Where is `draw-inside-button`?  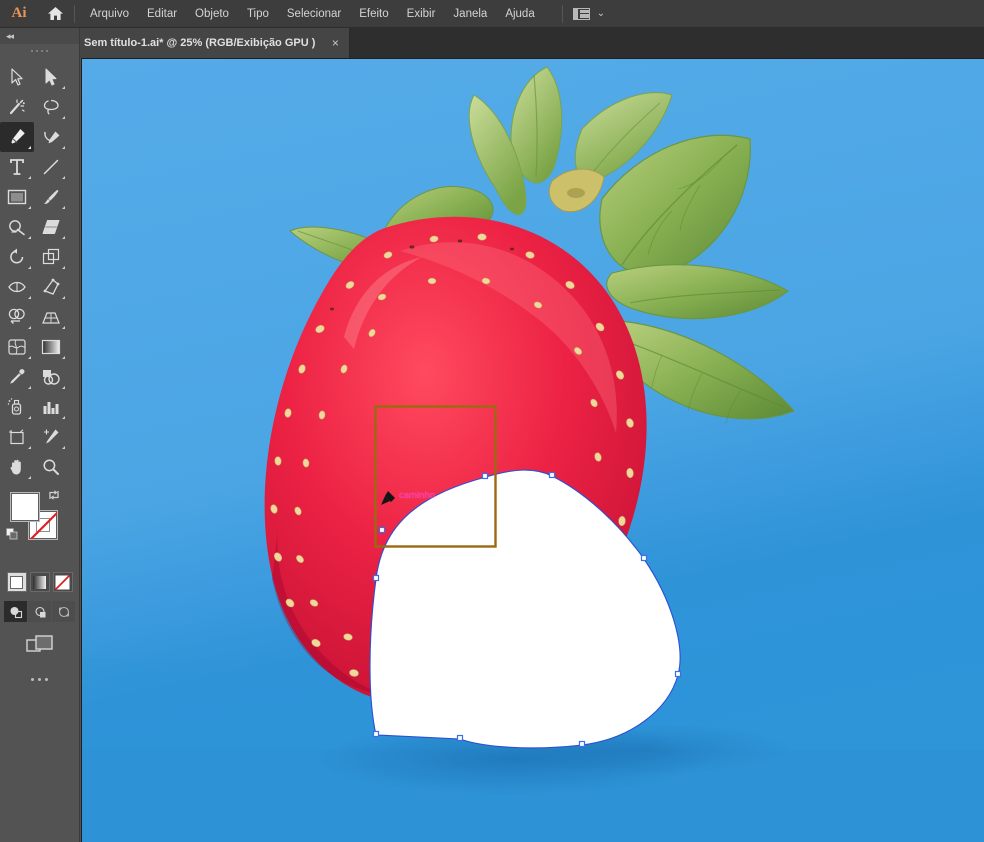
draw-inside-button is located at coordinates (63, 611).